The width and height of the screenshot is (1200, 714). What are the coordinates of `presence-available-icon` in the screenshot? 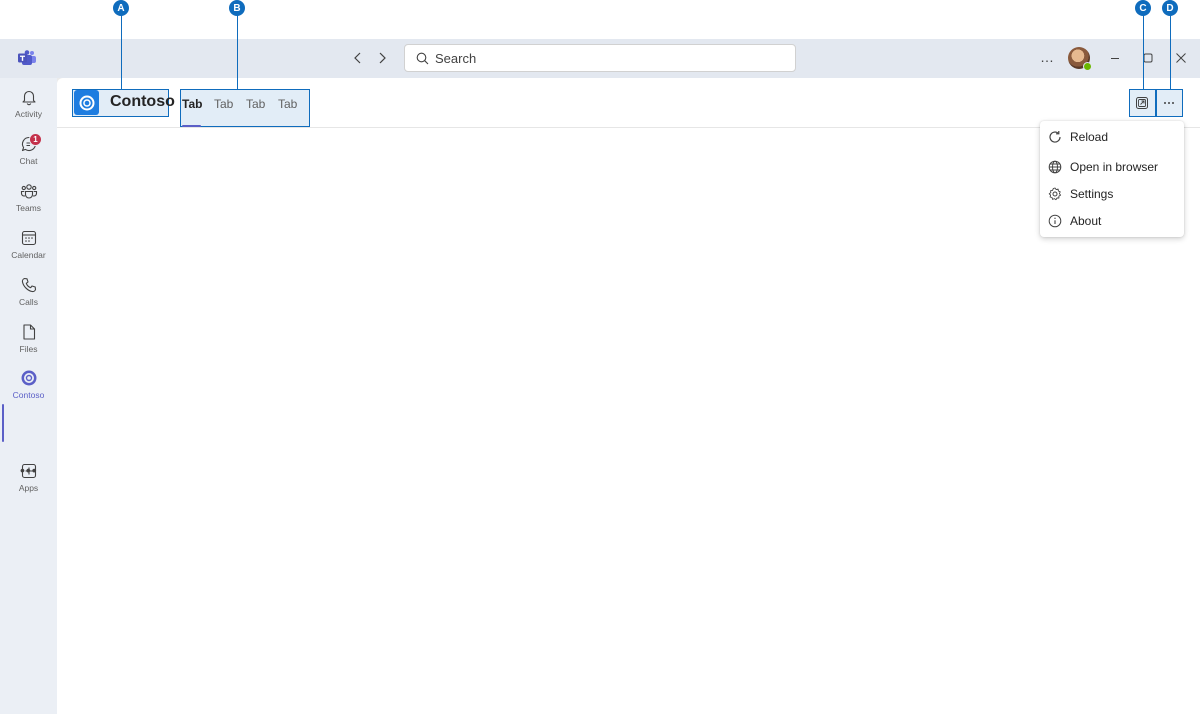 It's located at (1087, 66).